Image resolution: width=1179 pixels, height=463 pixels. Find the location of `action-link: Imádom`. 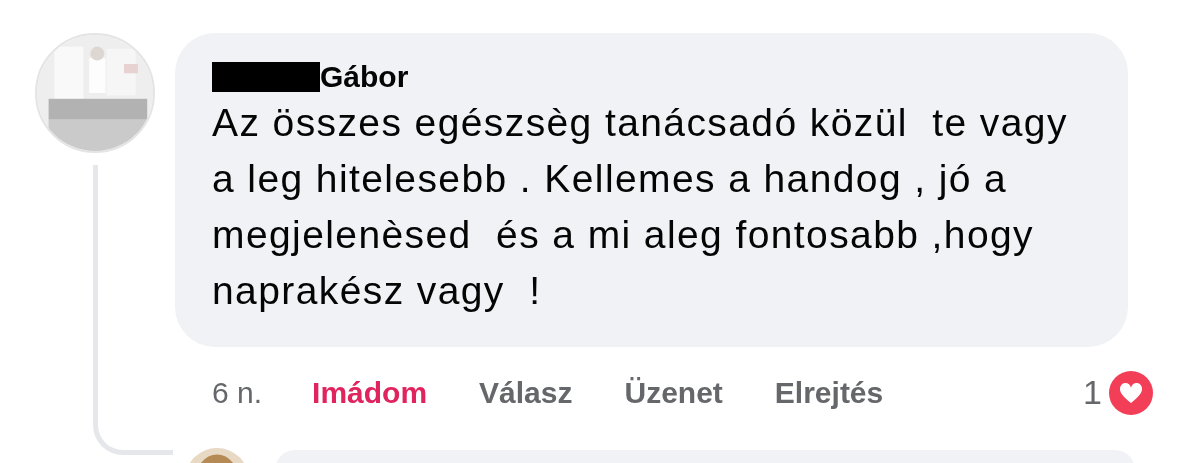

action-link: Imádom is located at coordinates (370, 392).